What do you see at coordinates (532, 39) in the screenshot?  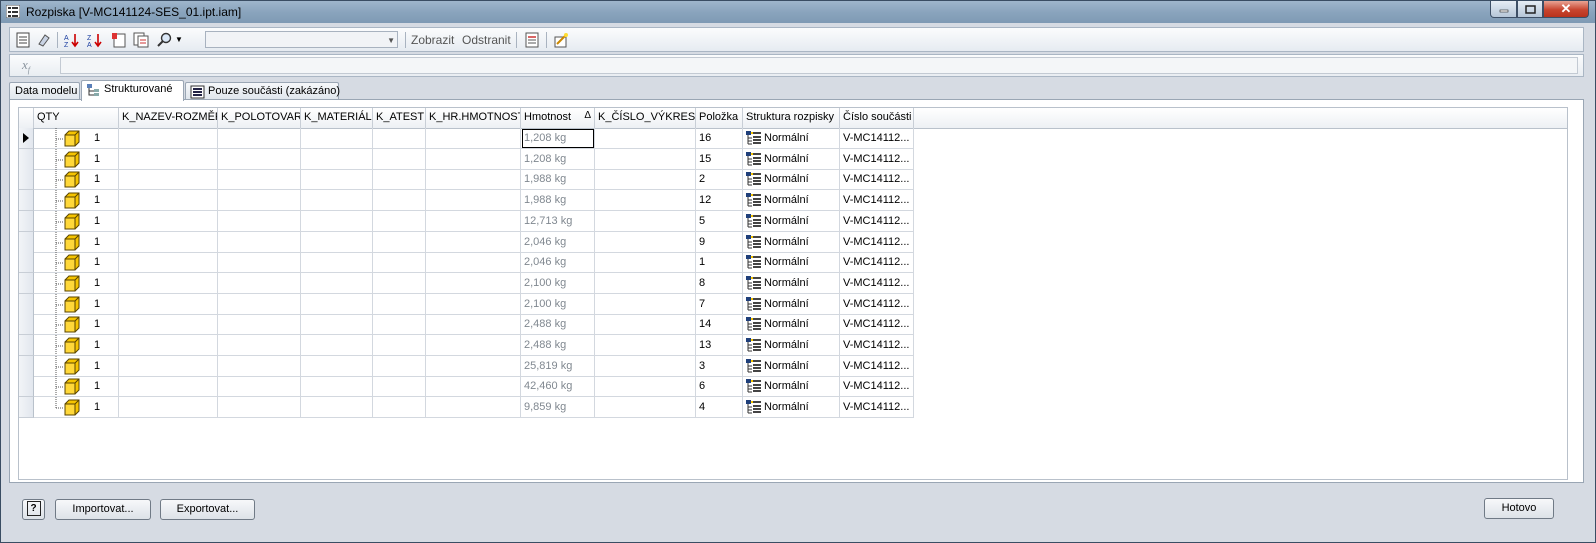 I see `column-chooser-button` at bounding box center [532, 39].